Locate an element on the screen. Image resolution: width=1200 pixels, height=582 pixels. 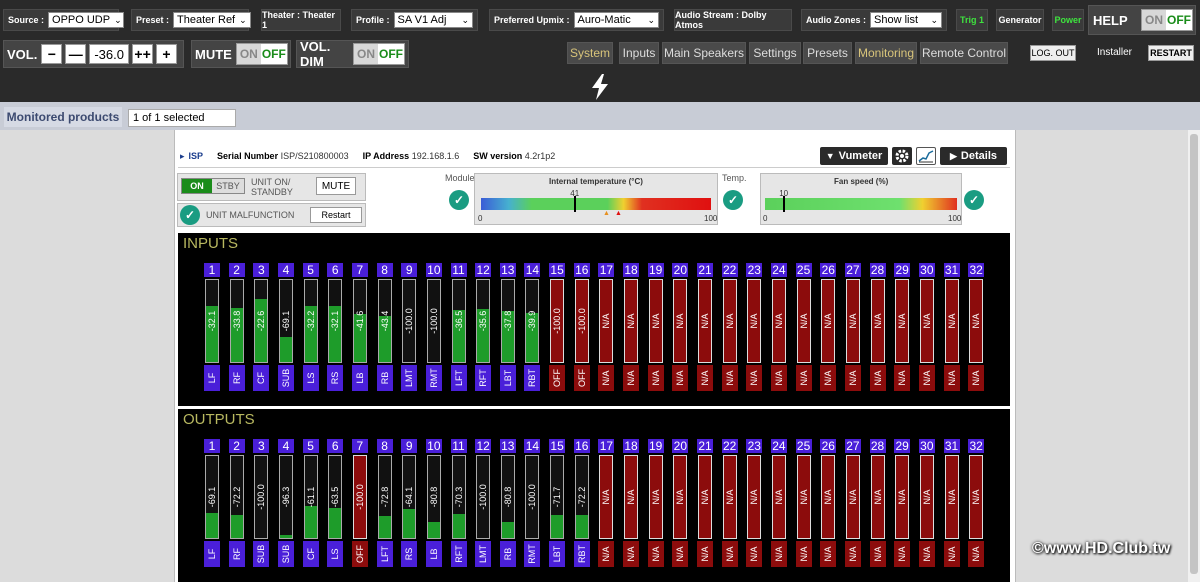
volume-up-fast-button: ++ is located at coordinates (143, 54).